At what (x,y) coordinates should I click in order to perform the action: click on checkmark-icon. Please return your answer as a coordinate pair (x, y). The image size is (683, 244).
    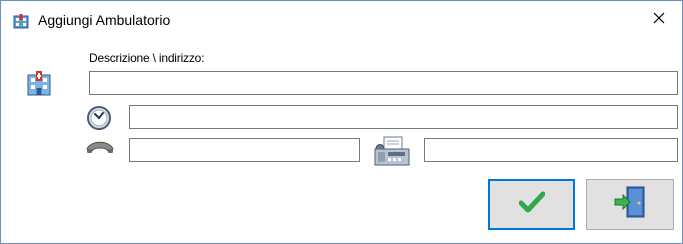
    Looking at the image, I should click on (531, 204).